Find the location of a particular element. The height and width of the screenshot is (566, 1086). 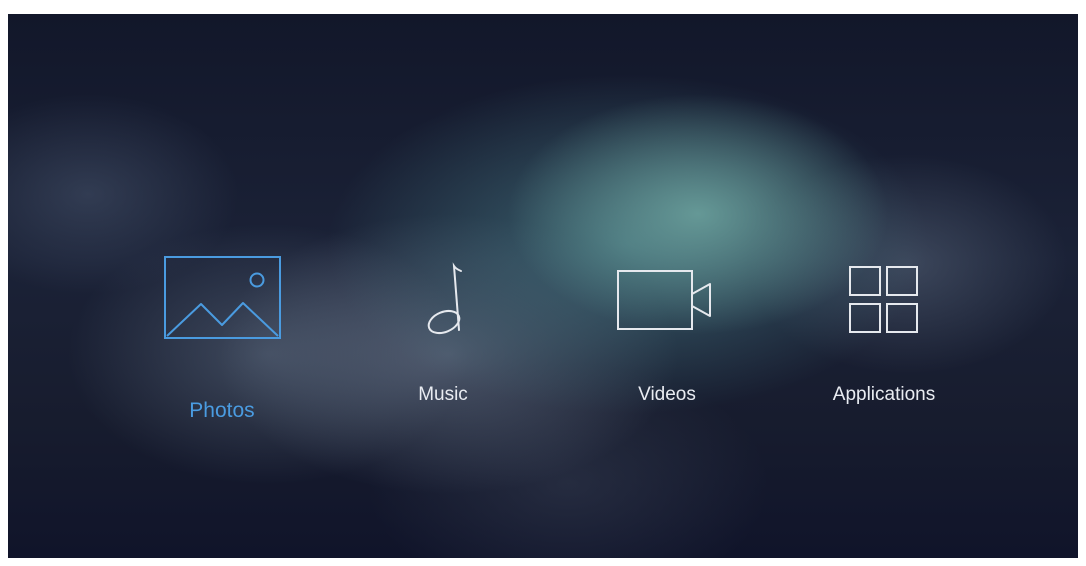

menu-label-music: Music is located at coordinates (443, 394).